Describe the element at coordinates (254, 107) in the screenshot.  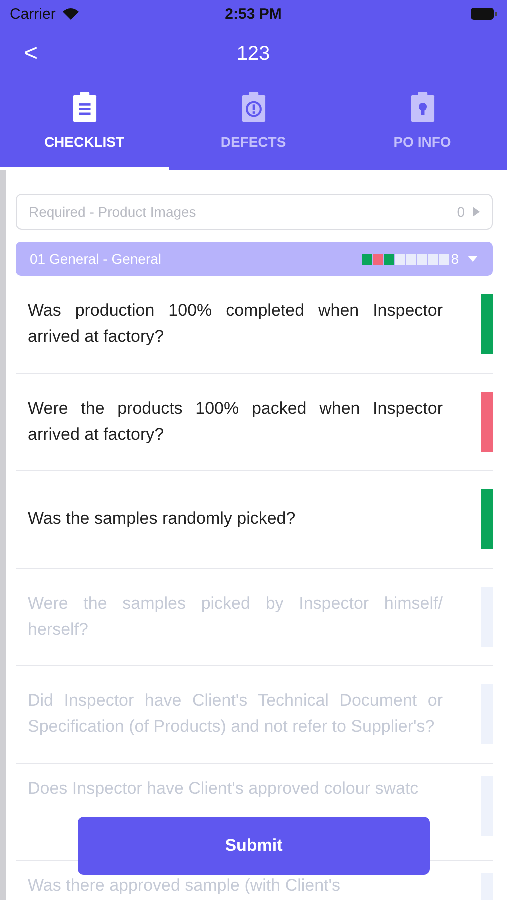
I see `clipboard-alert-icon` at that location.